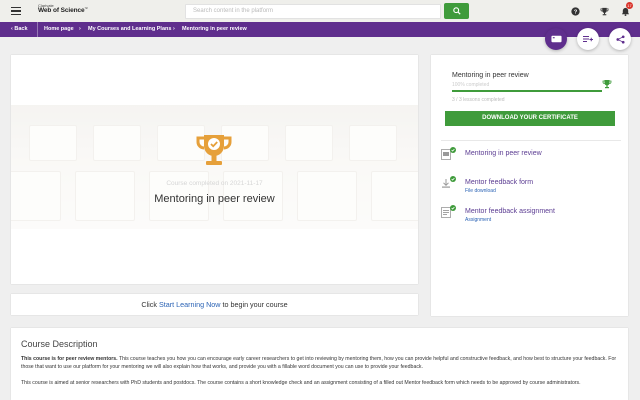 The width and height of the screenshot is (640, 400). Describe the element at coordinates (86, 9) in the screenshot. I see `logo-trademark: ™` at that location.